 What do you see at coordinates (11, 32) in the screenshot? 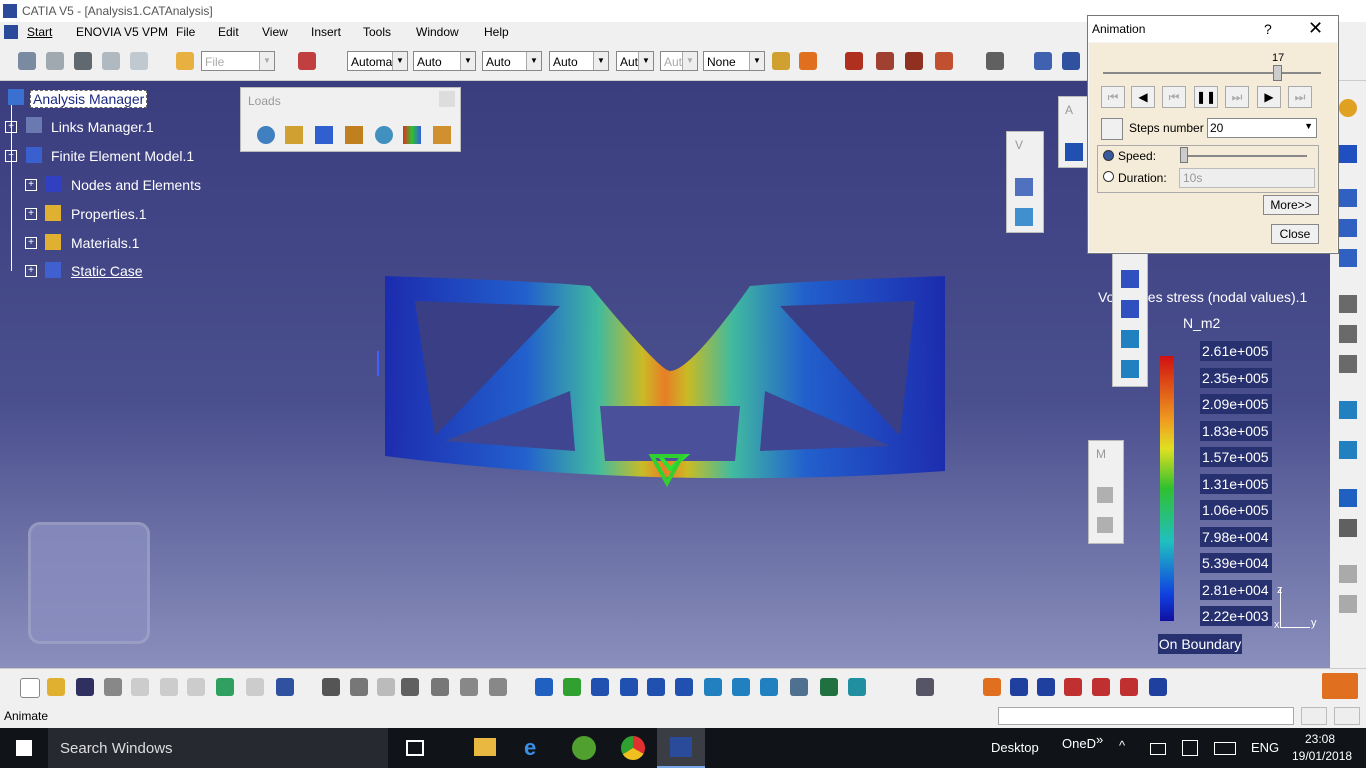
I see `doc-icon` at bounding box center [11, 32].